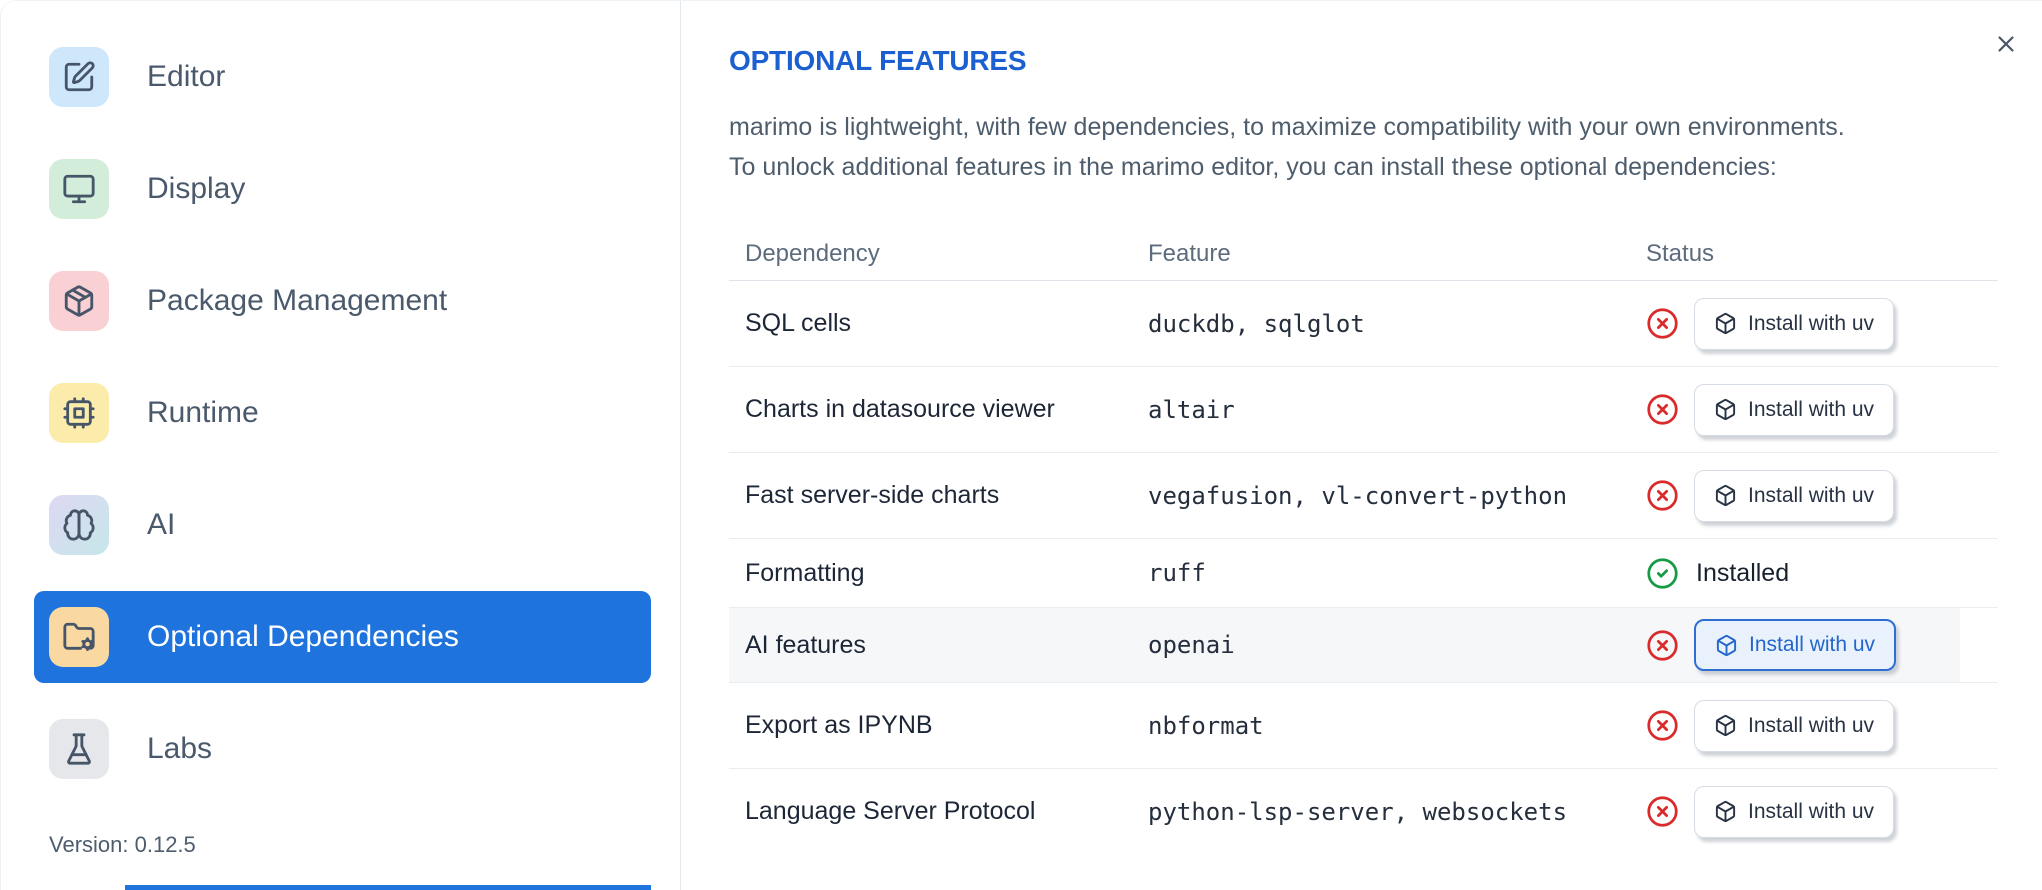 Image resolution: width=2042 pixels, height=890 pixels. Describe the element at coordinates (196, 188) in the screenshot. I see `sidebar-item-label: Display` at that location.